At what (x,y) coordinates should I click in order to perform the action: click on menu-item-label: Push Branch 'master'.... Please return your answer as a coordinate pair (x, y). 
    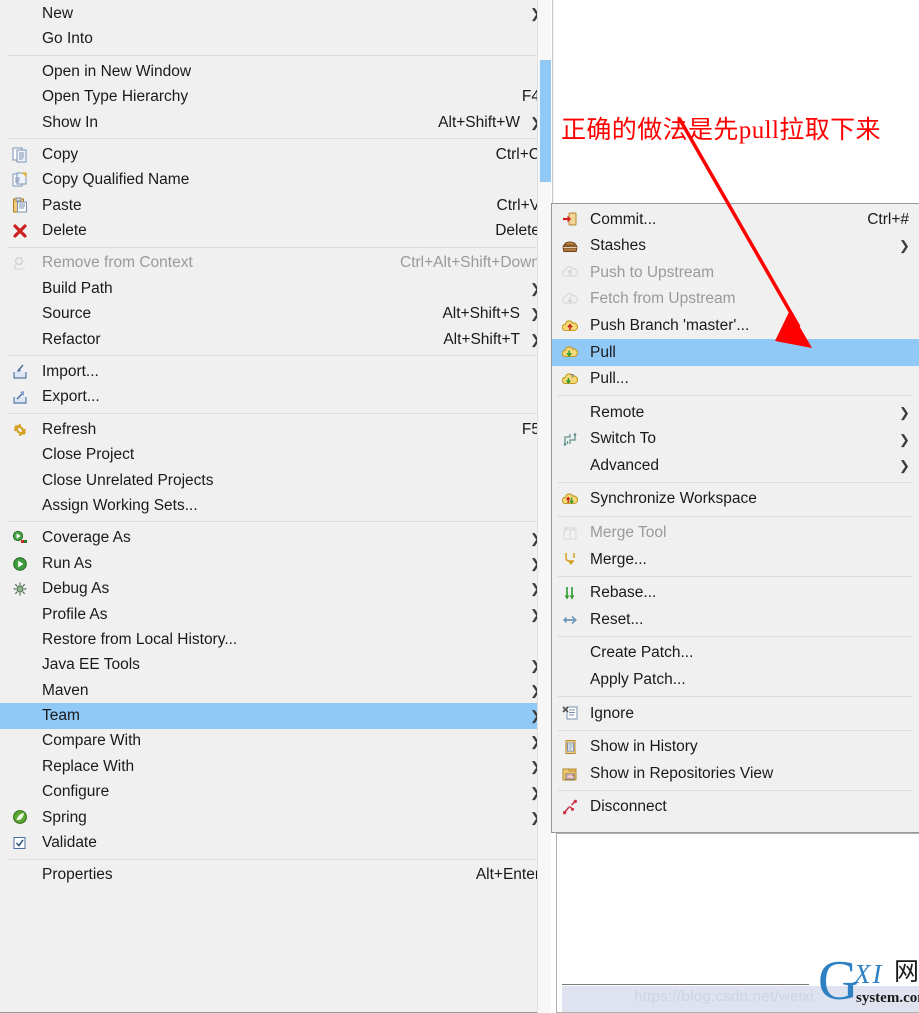
    Looking at the image, I should click on (670, 325).